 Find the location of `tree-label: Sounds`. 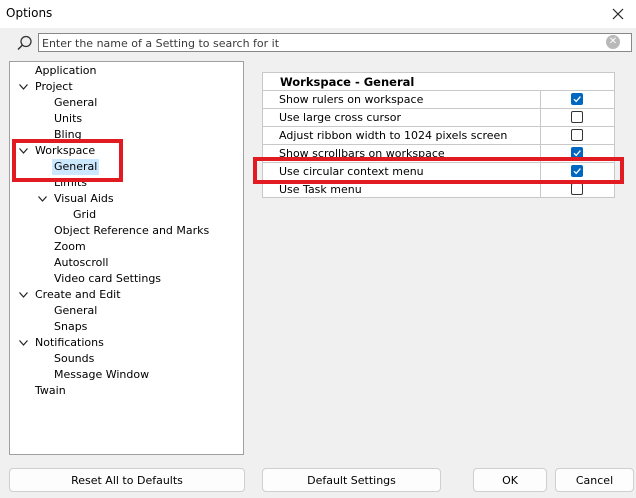

tree-label: Sounds is located at coordinates (74, 358).